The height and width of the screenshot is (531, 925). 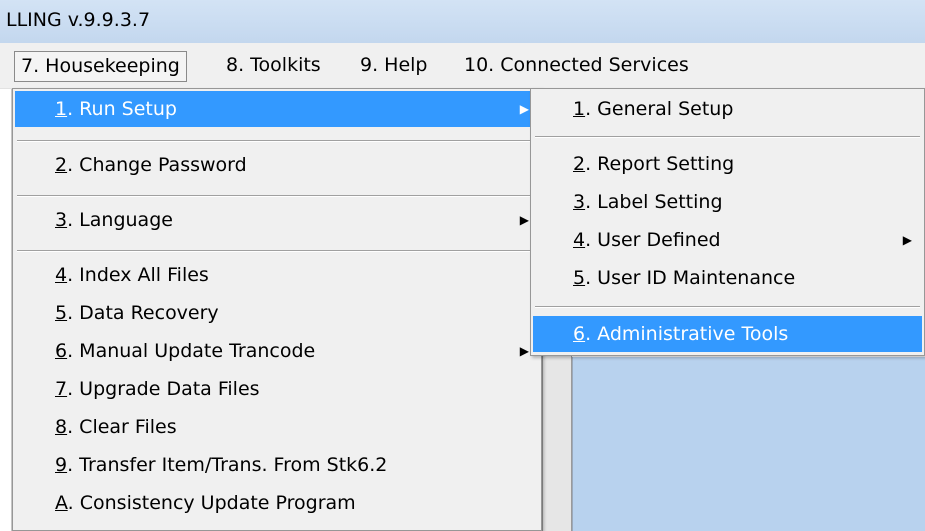 I want to click on menu-item-manual-update-trancode: 6. Manual Update Trancode ▶, so click(x=277, y=351).